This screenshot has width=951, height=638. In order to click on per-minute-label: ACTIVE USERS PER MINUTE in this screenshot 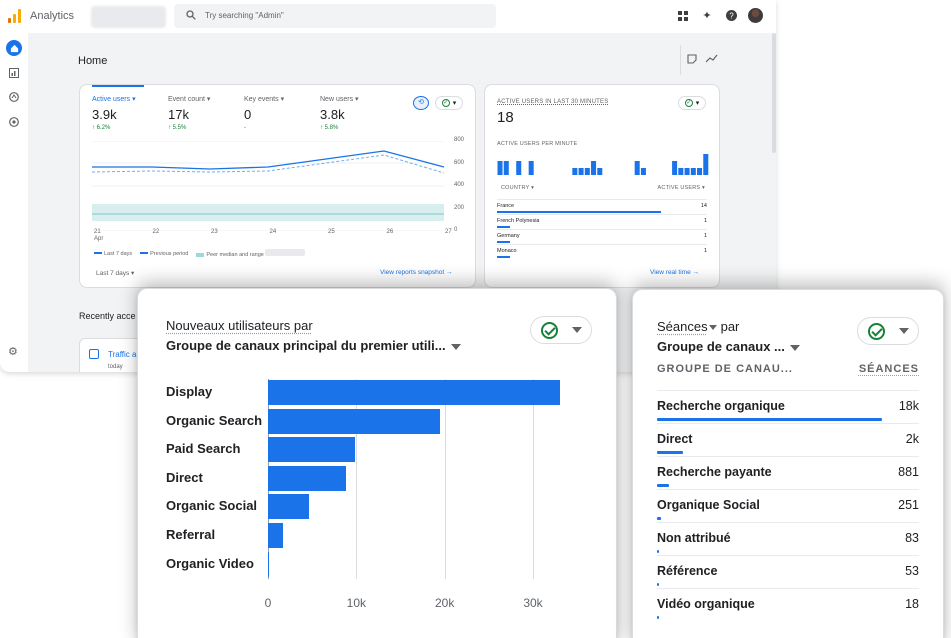, I will do `click(537, 144)`.